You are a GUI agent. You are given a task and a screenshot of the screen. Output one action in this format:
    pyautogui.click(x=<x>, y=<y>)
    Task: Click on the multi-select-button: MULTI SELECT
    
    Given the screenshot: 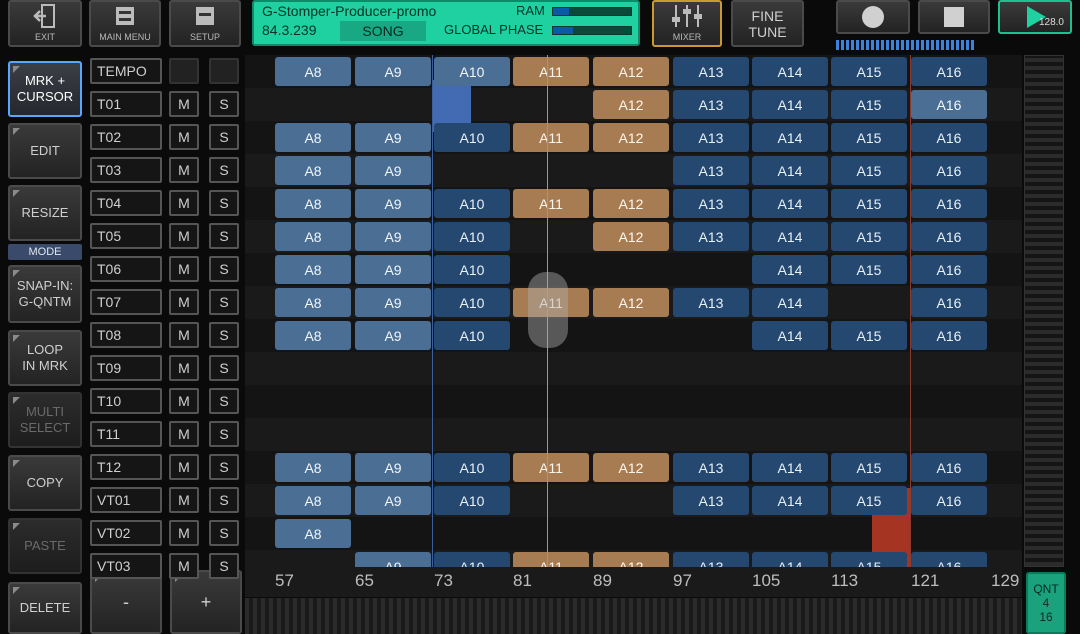 What is the action you would take?
    pyautogui.click(x=45, y=420)
    